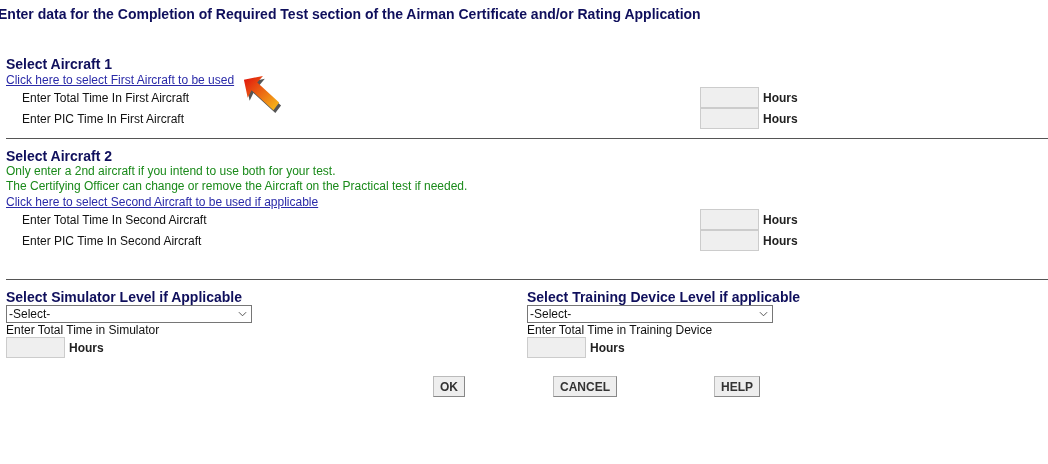  What do you see at coordinates (104, 118) in the screenshot?
I see `field-label: Enter PIC Time In First Aircraft` at bounding box center [104, 118].